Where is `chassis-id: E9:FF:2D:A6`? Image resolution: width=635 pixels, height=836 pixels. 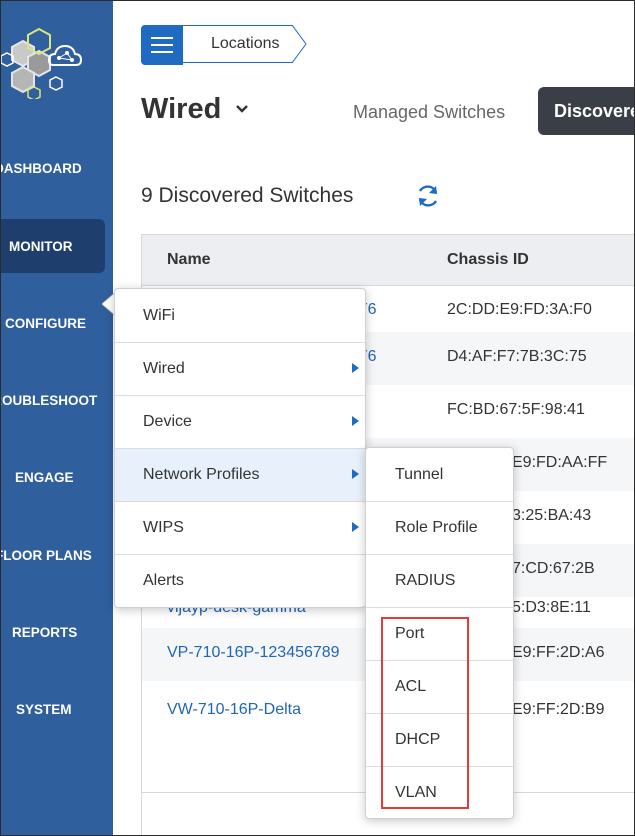
chassis-id: E9:FF:2D:A6 is located at coordinates (558, 652).